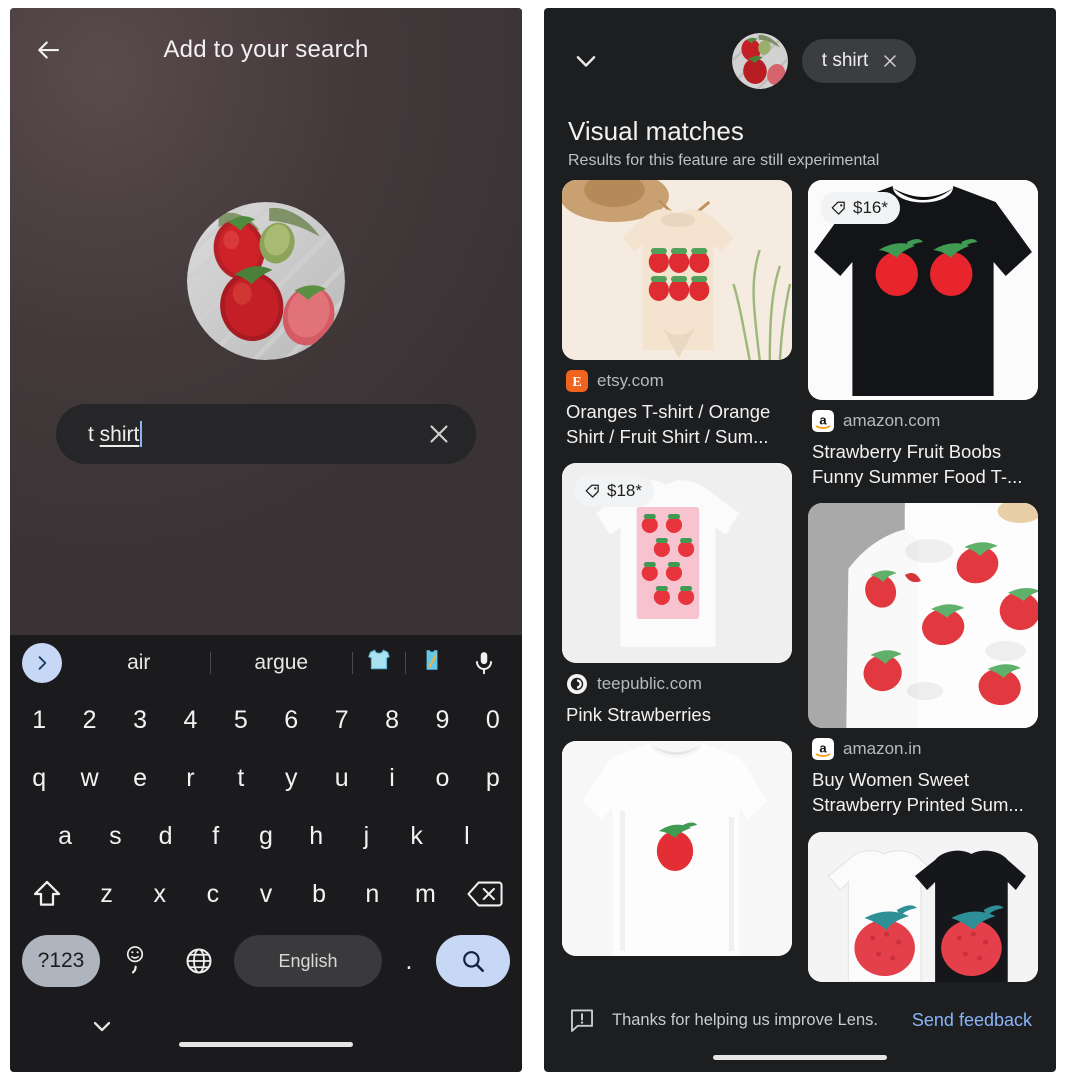 This screenshot has width=1080, height=1080. Describe the element at coordinates (677, 563) in the screenshot. I see `result-image: $18*` at that location.